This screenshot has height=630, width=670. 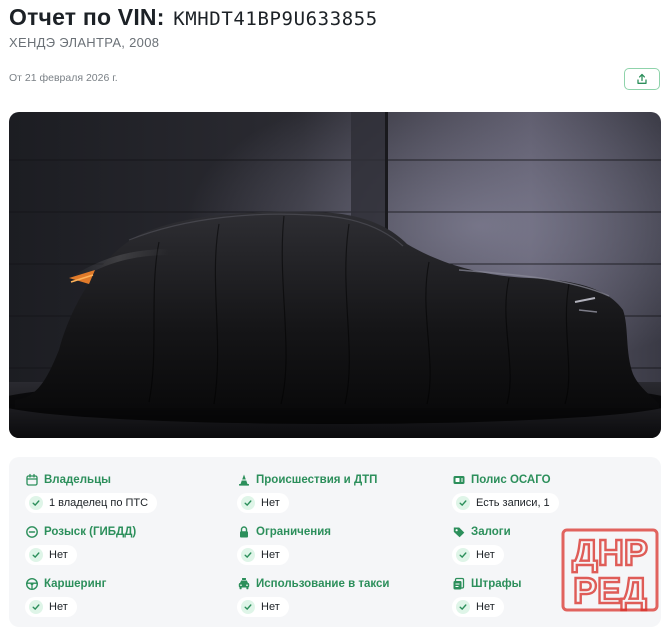 I want to click on summary-item-title: Использование в такси, so click(x=323, y=584).